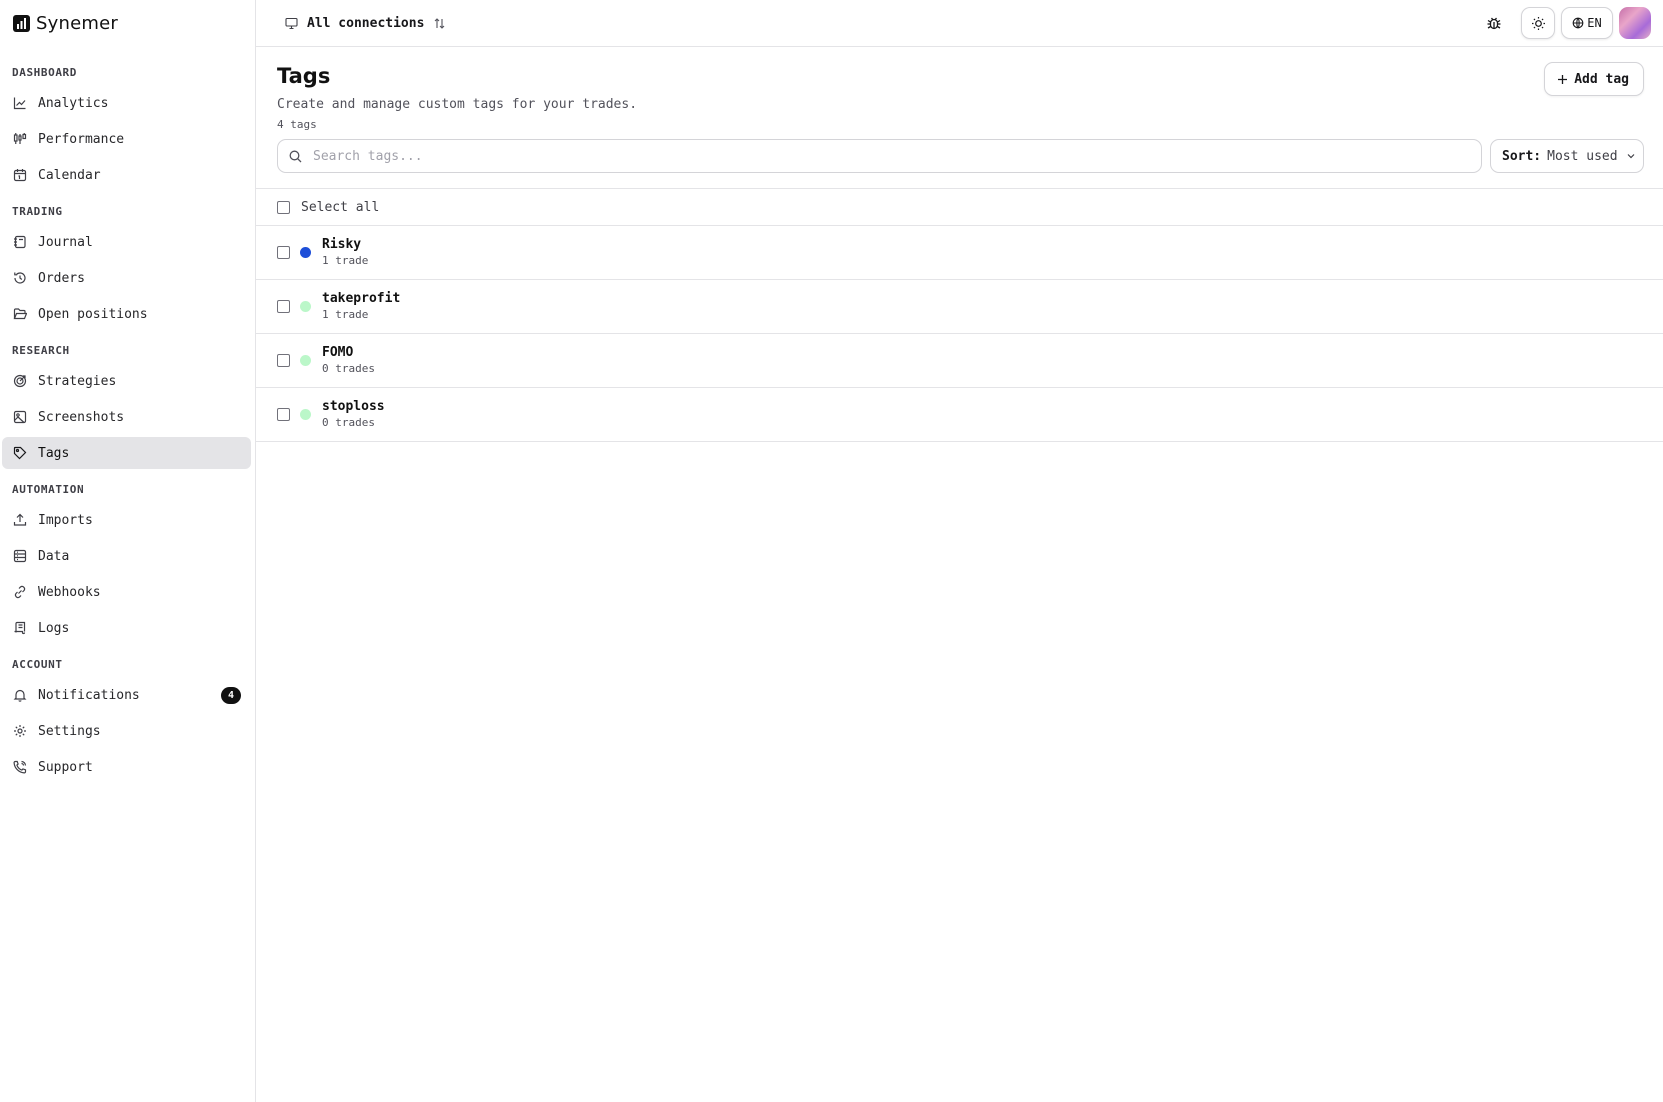  I want to click on bug-report-button, so click(1494, 23).